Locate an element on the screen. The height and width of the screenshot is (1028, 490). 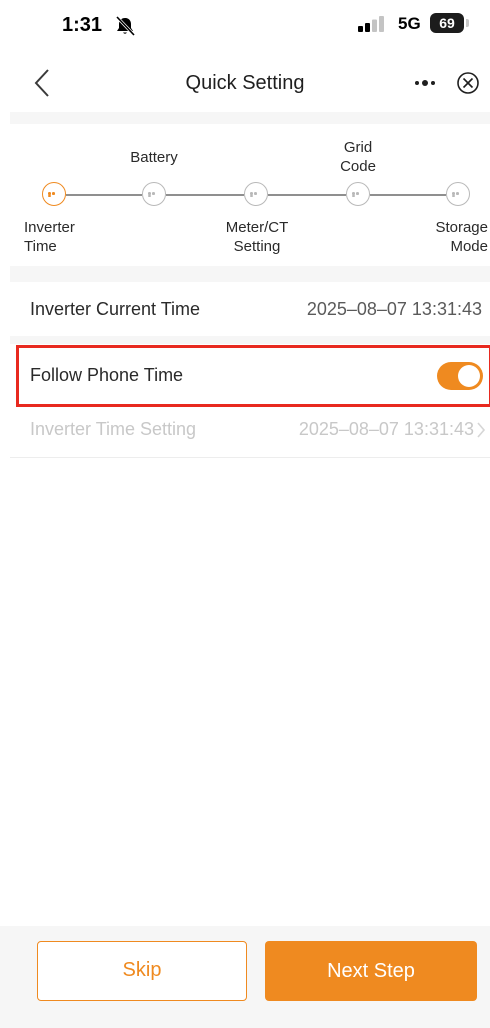
nav-bar: Quick Setting is located at coordinates (245, 83).